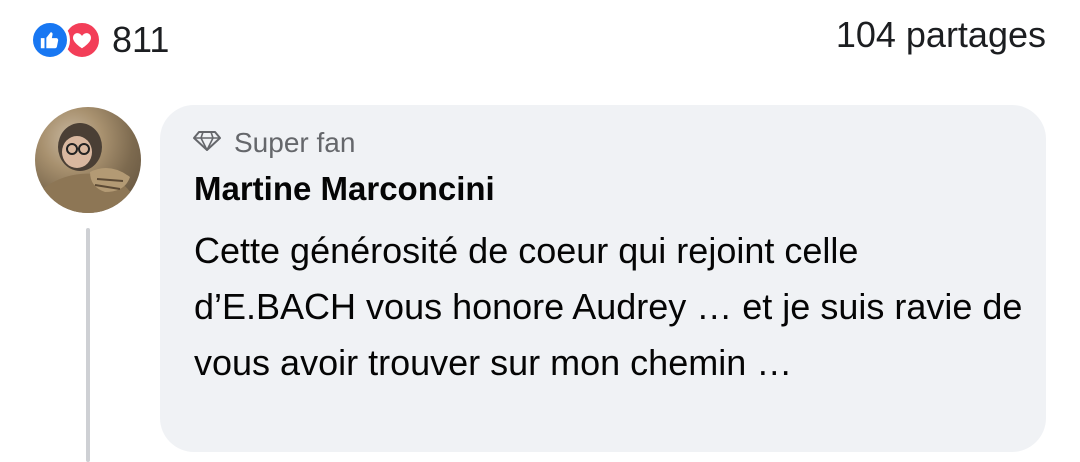 The height and width of the screenshot is (462, 1080). I want to click on reactions-summary: 811, so click(99, 40).